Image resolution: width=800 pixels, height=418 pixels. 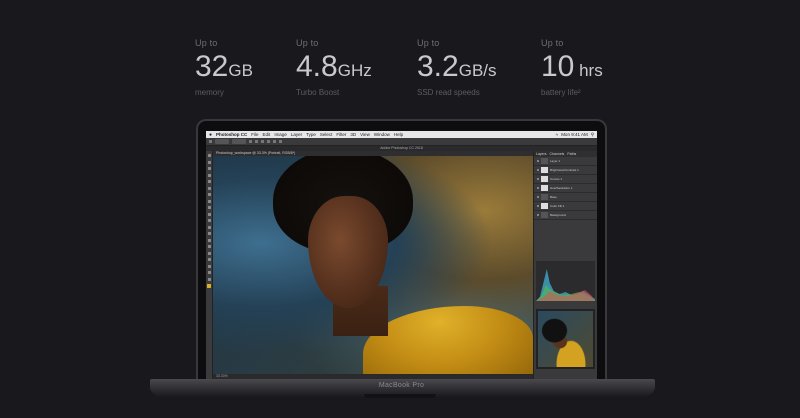 What do you see at coordinates (318, 92) in the screenshot?
I see `spec-caption: Turbo Boost` at bounding box center [318, 92].